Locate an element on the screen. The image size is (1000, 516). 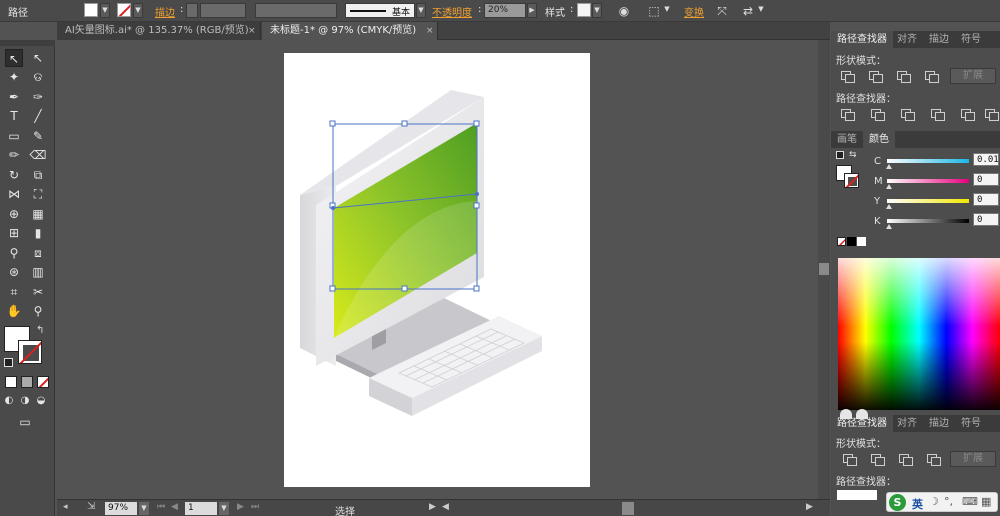
ime-keyboard-icon: ⌨ is located at coordinates (970, 501).